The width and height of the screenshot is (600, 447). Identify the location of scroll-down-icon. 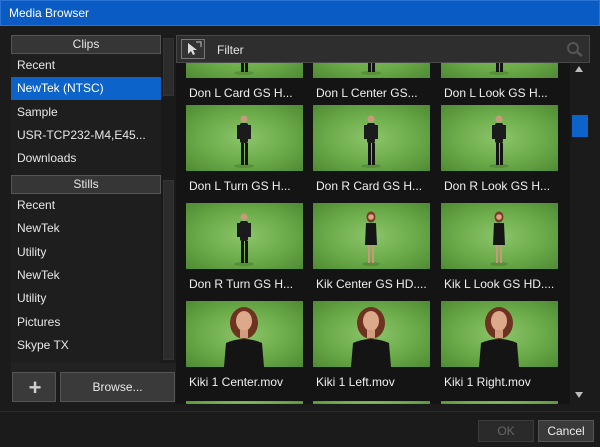
(579, 395).